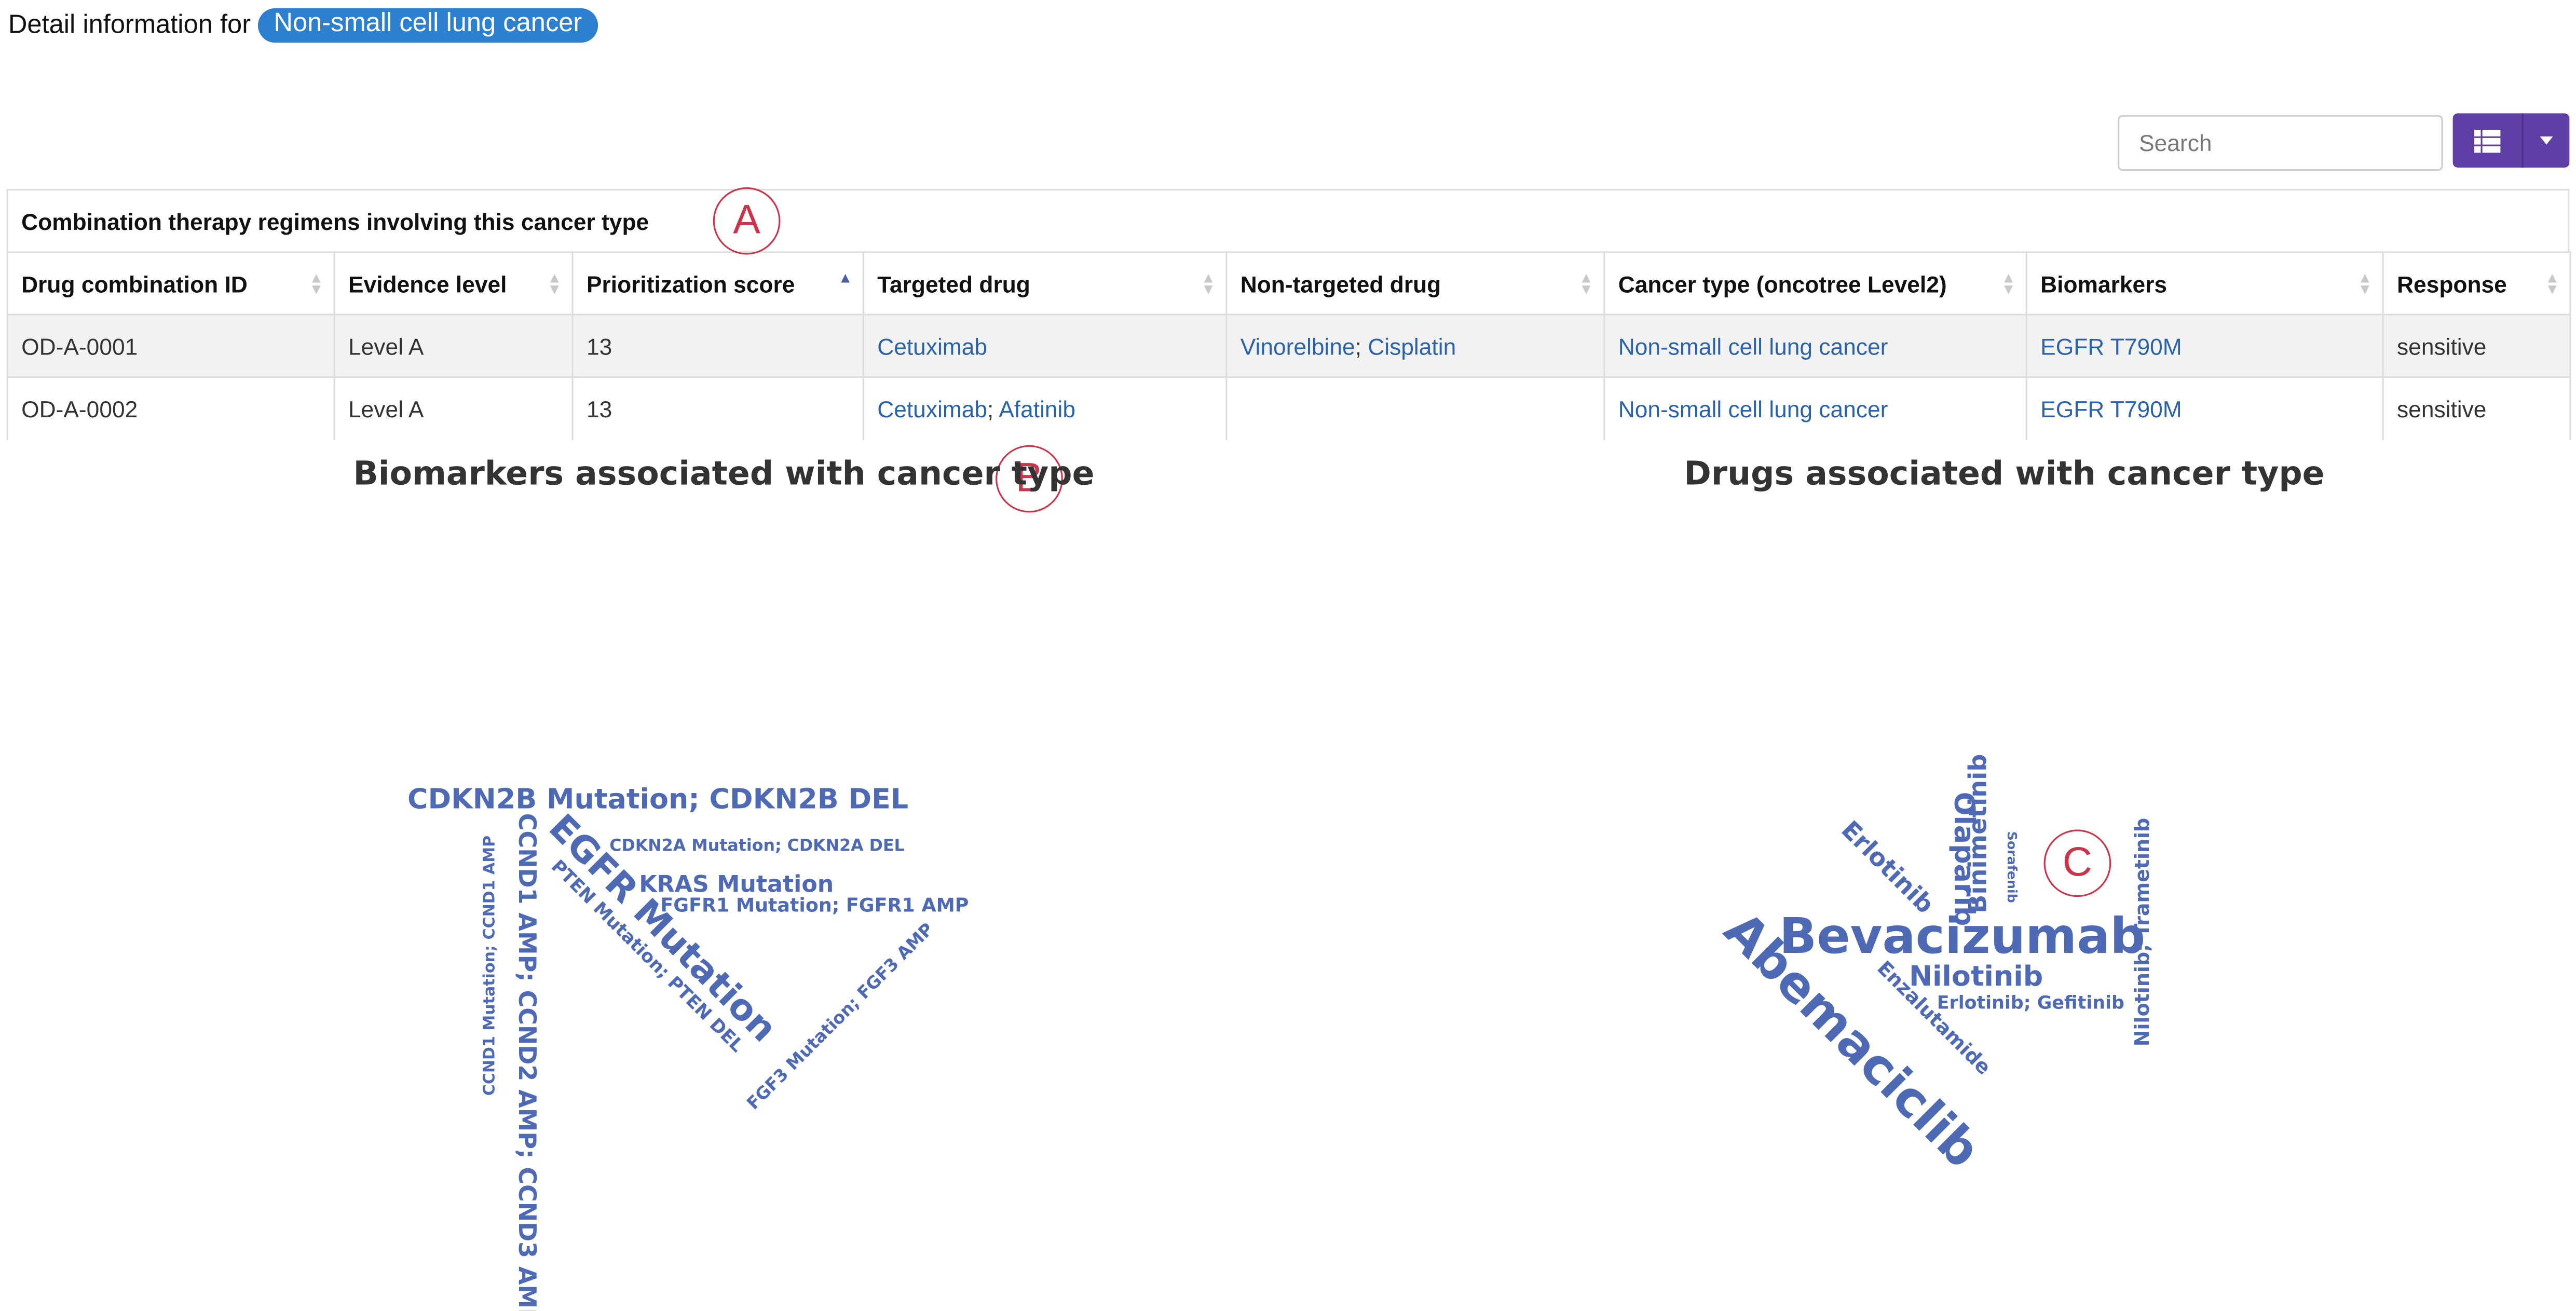 This screenshot has height=1311, width=2576. What do you see at coordinates (2030, 1002) in the screenshot?
I see `word-erlotinib-gefitinib: Erlotinib; Gefitinib` at bounding box center [2030, 1002].